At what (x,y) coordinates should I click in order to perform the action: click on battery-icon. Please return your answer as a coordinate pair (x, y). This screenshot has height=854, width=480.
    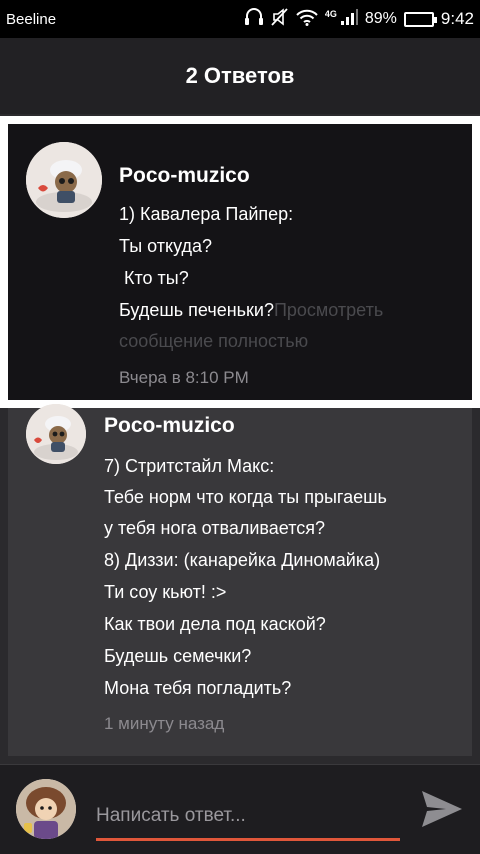
    Looking at the image, I should click on (420, 19).